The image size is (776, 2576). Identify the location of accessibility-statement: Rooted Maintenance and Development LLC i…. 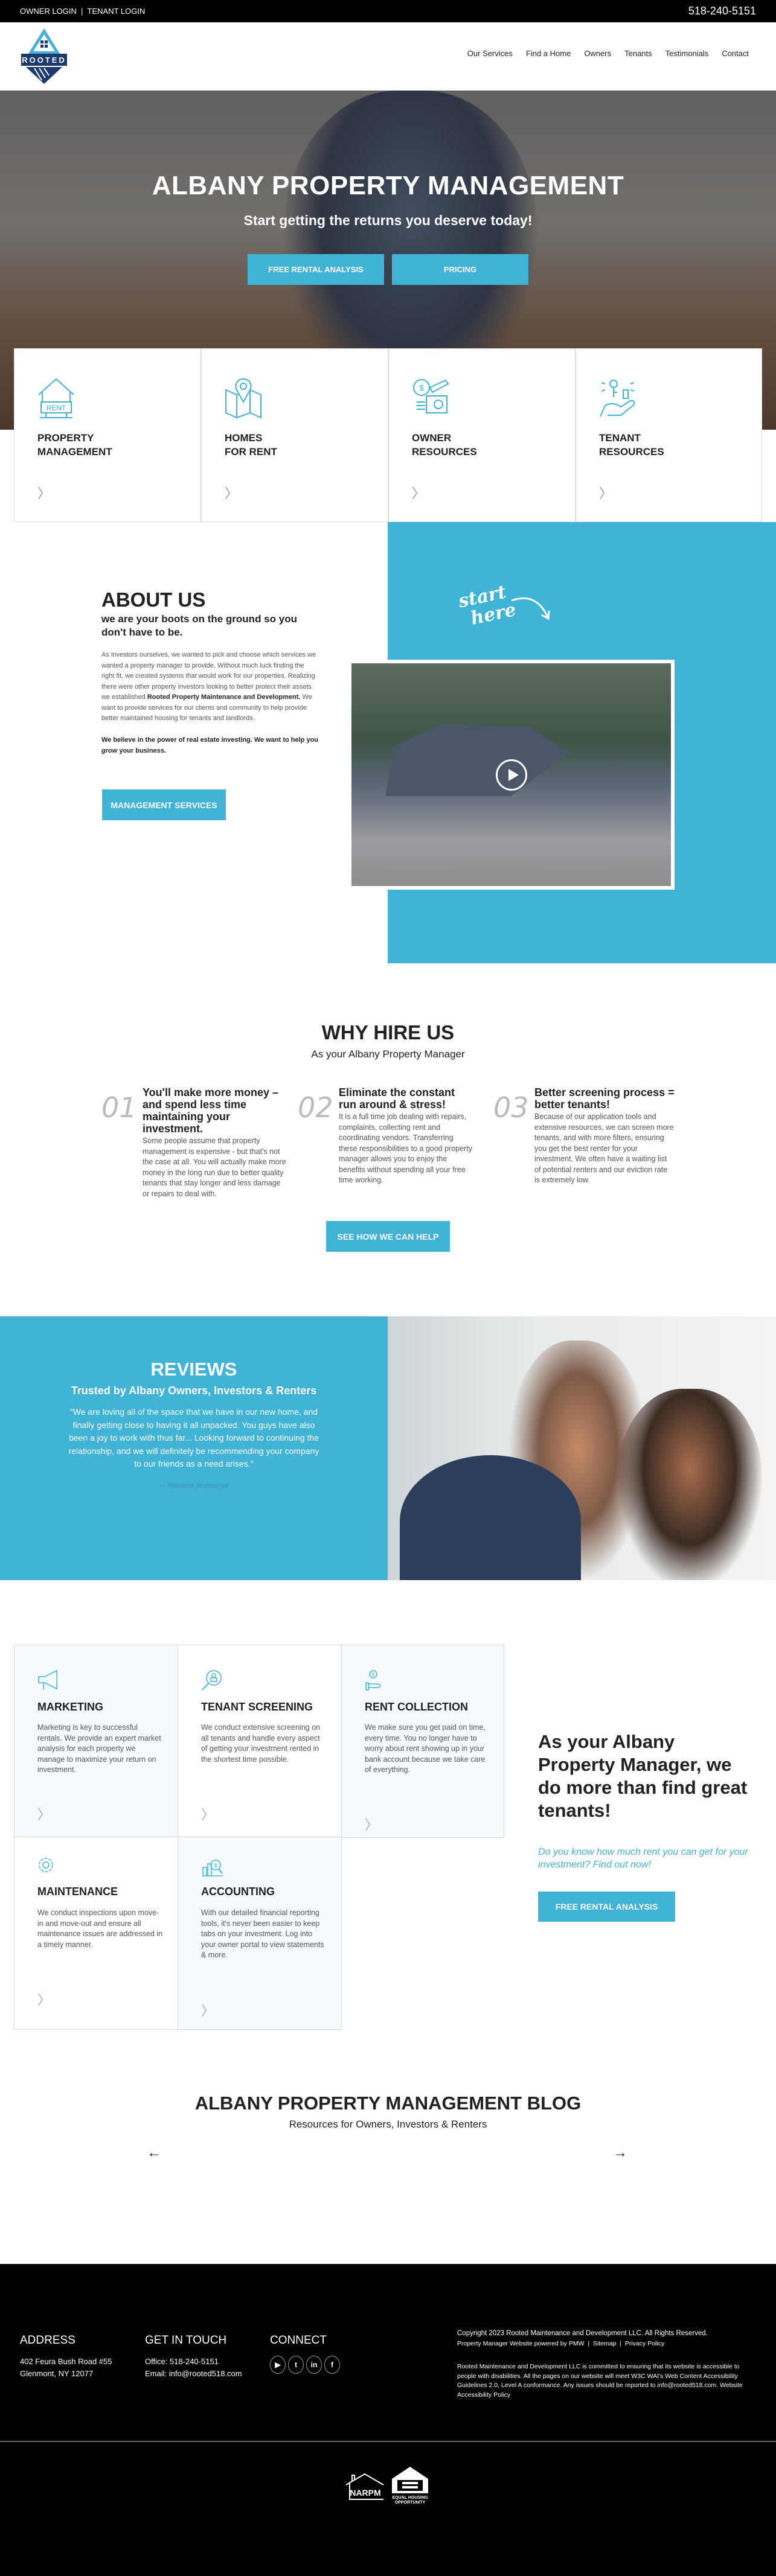
(600, 2381).